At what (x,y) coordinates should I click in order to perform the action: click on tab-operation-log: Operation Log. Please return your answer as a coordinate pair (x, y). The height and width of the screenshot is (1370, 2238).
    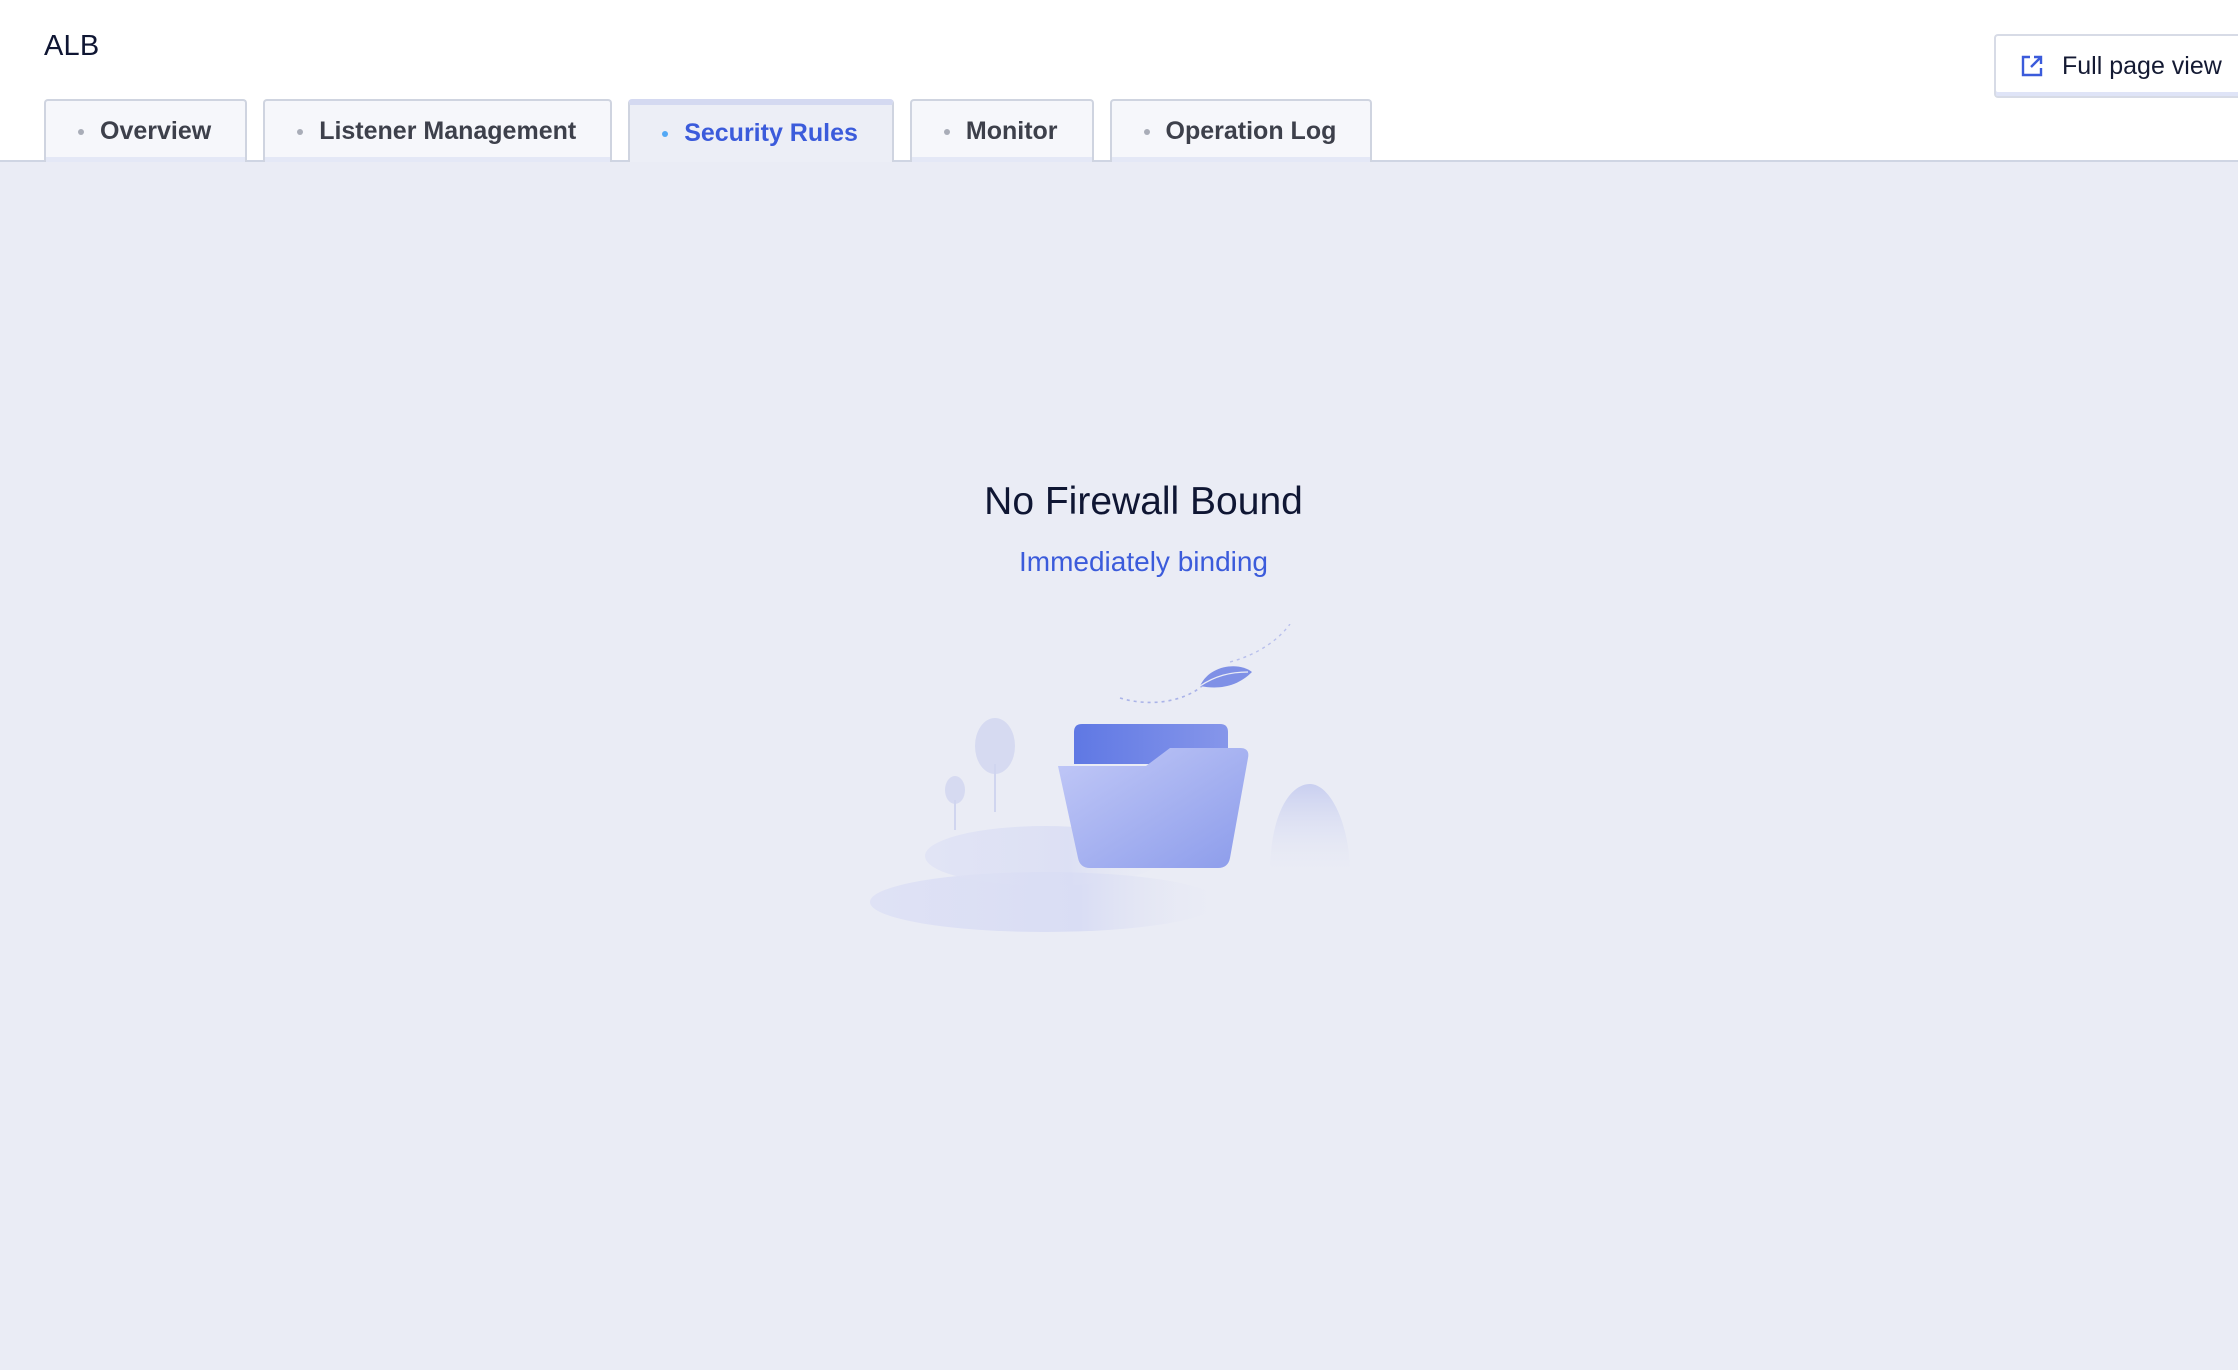
    Looking at the image, I should click on (1241, 130).